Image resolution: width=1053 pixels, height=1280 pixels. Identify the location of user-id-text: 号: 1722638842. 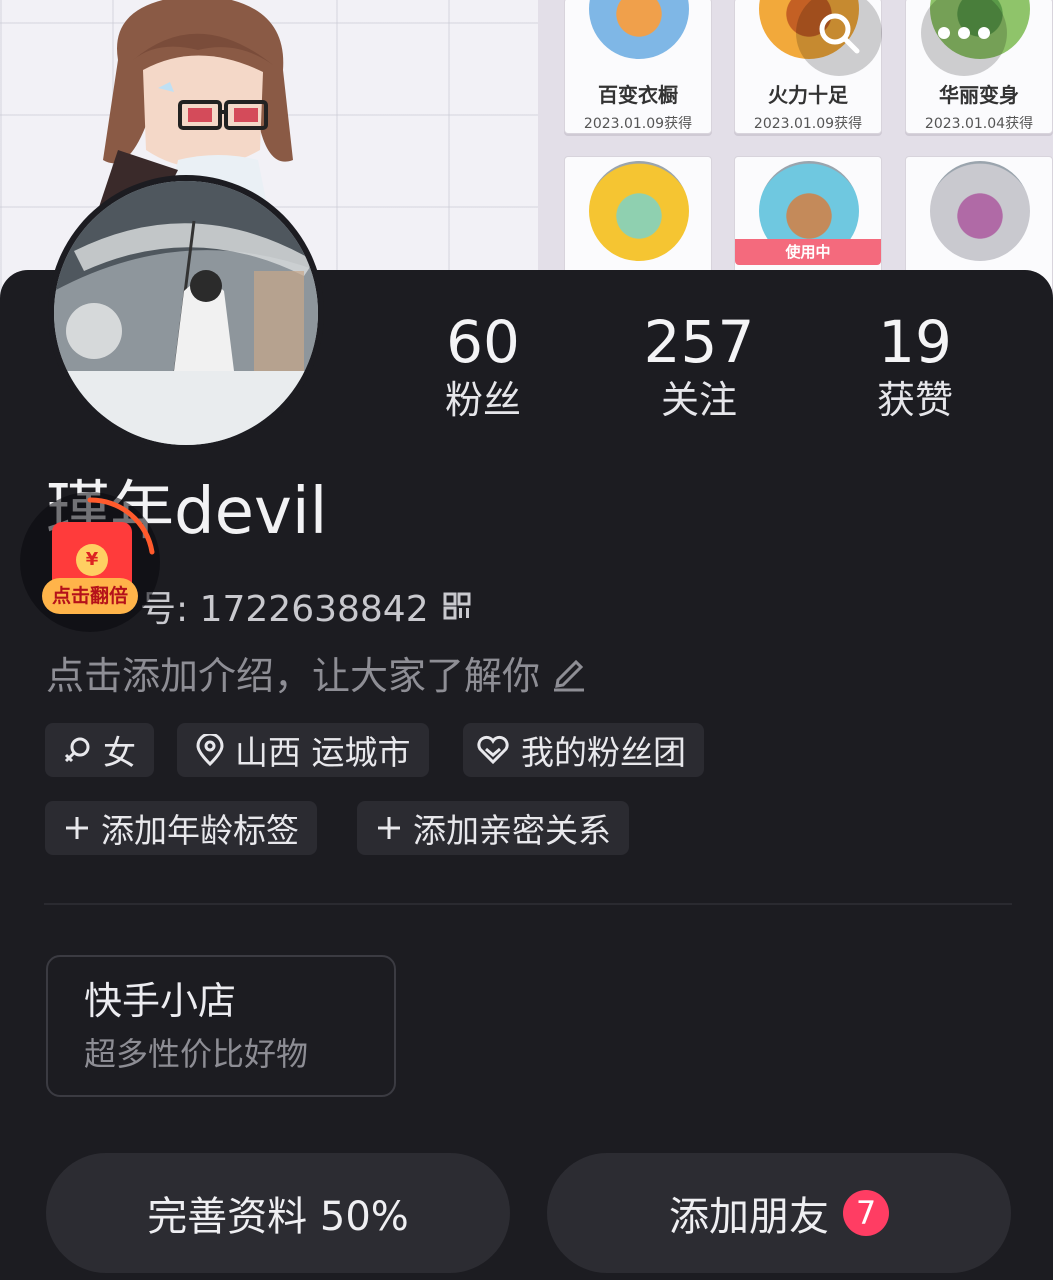
(284, 609).